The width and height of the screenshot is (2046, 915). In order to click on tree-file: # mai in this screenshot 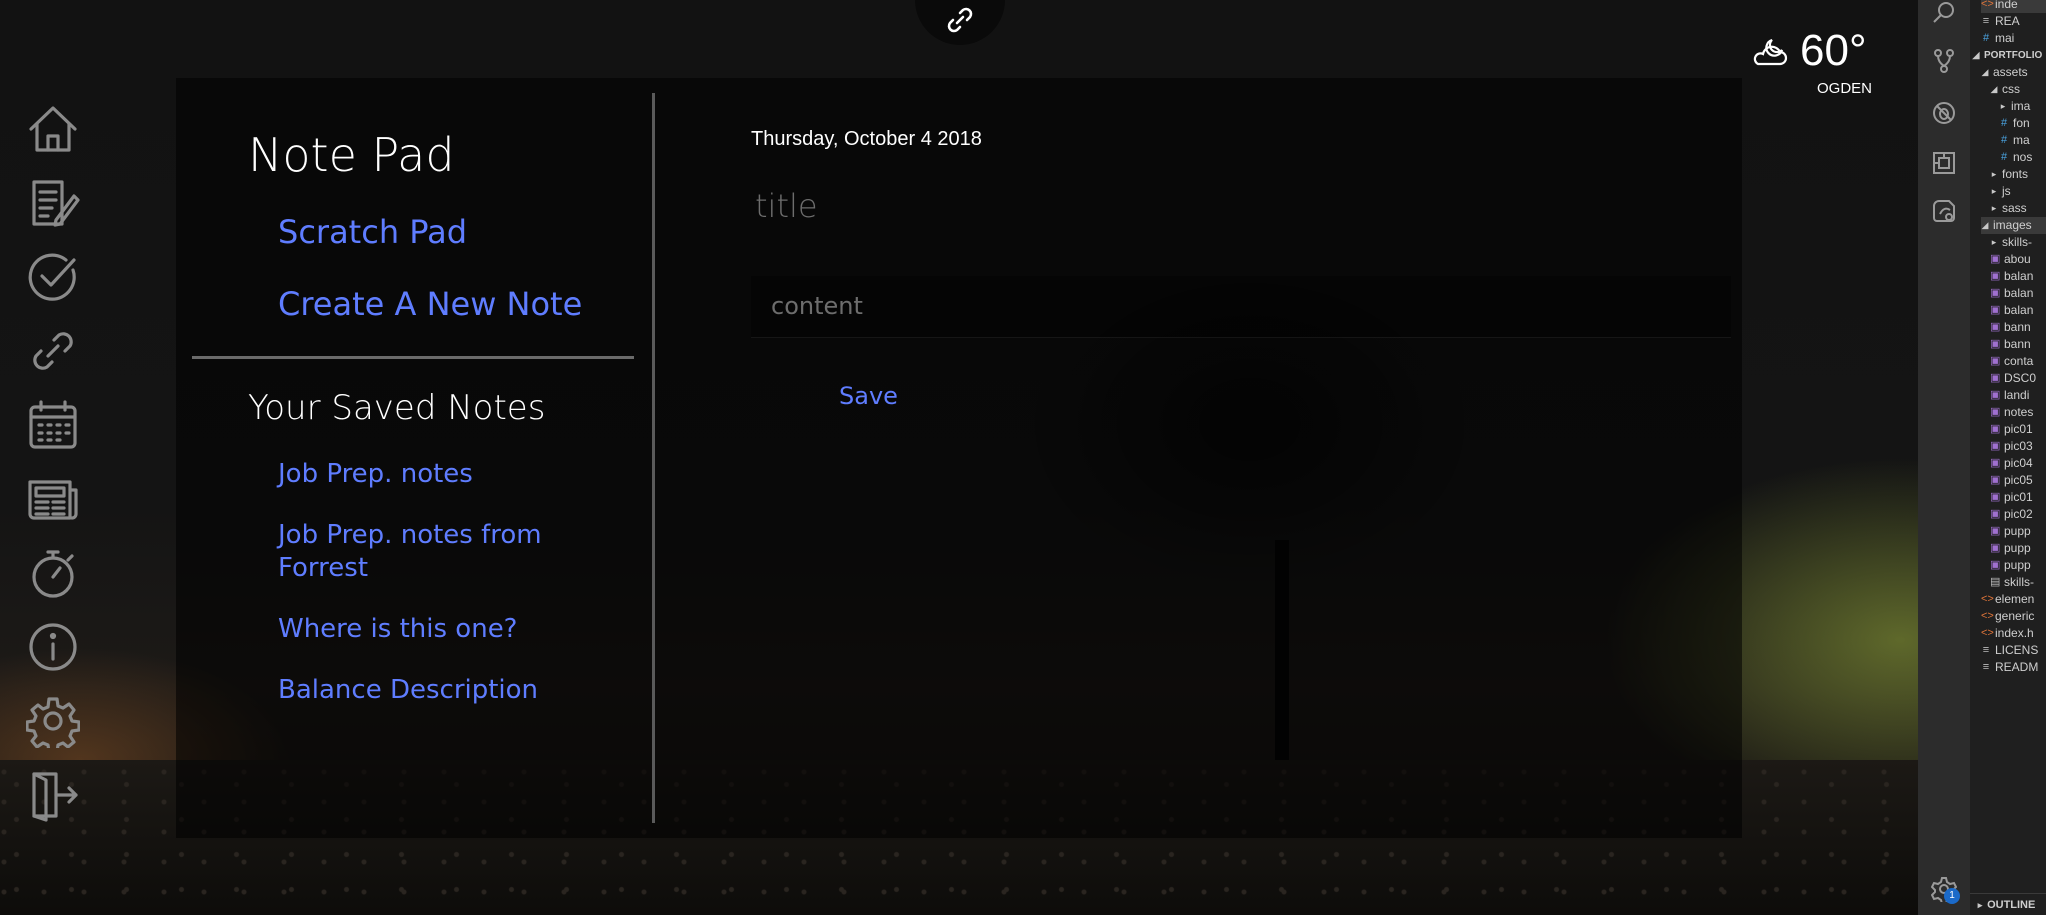, I will do `click(2013, 38)`.